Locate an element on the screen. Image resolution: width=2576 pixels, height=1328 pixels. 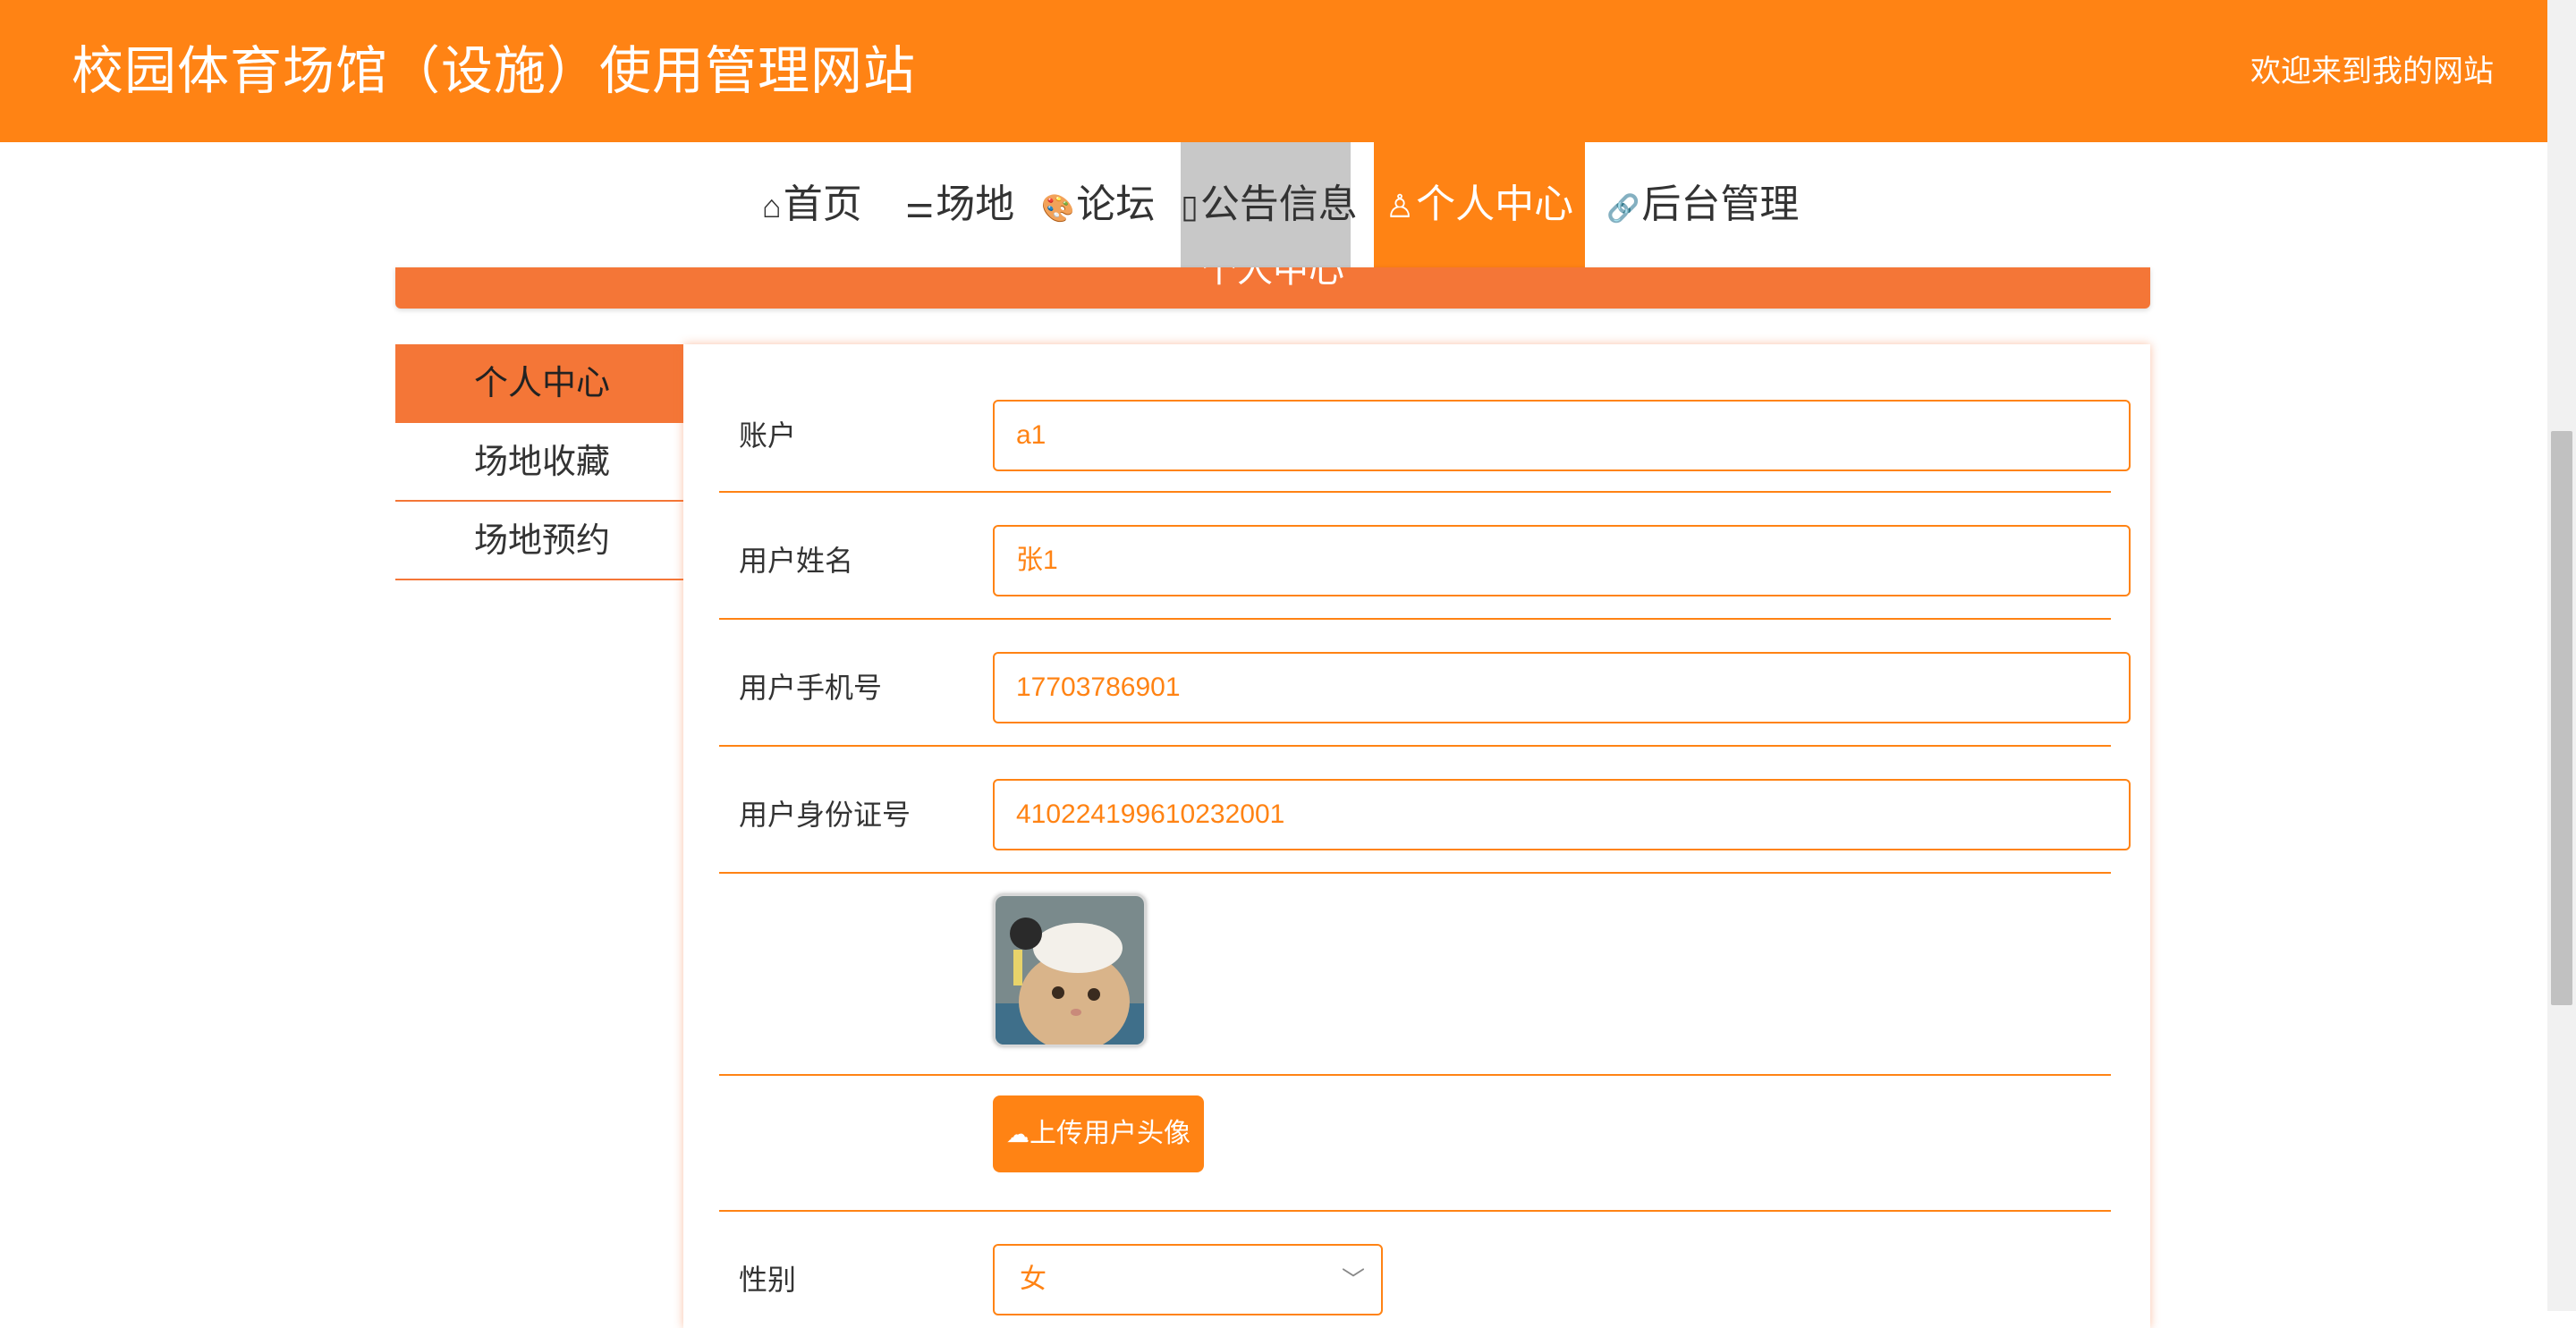
gender-label: 性别 is located at coordinates (768, 1280).